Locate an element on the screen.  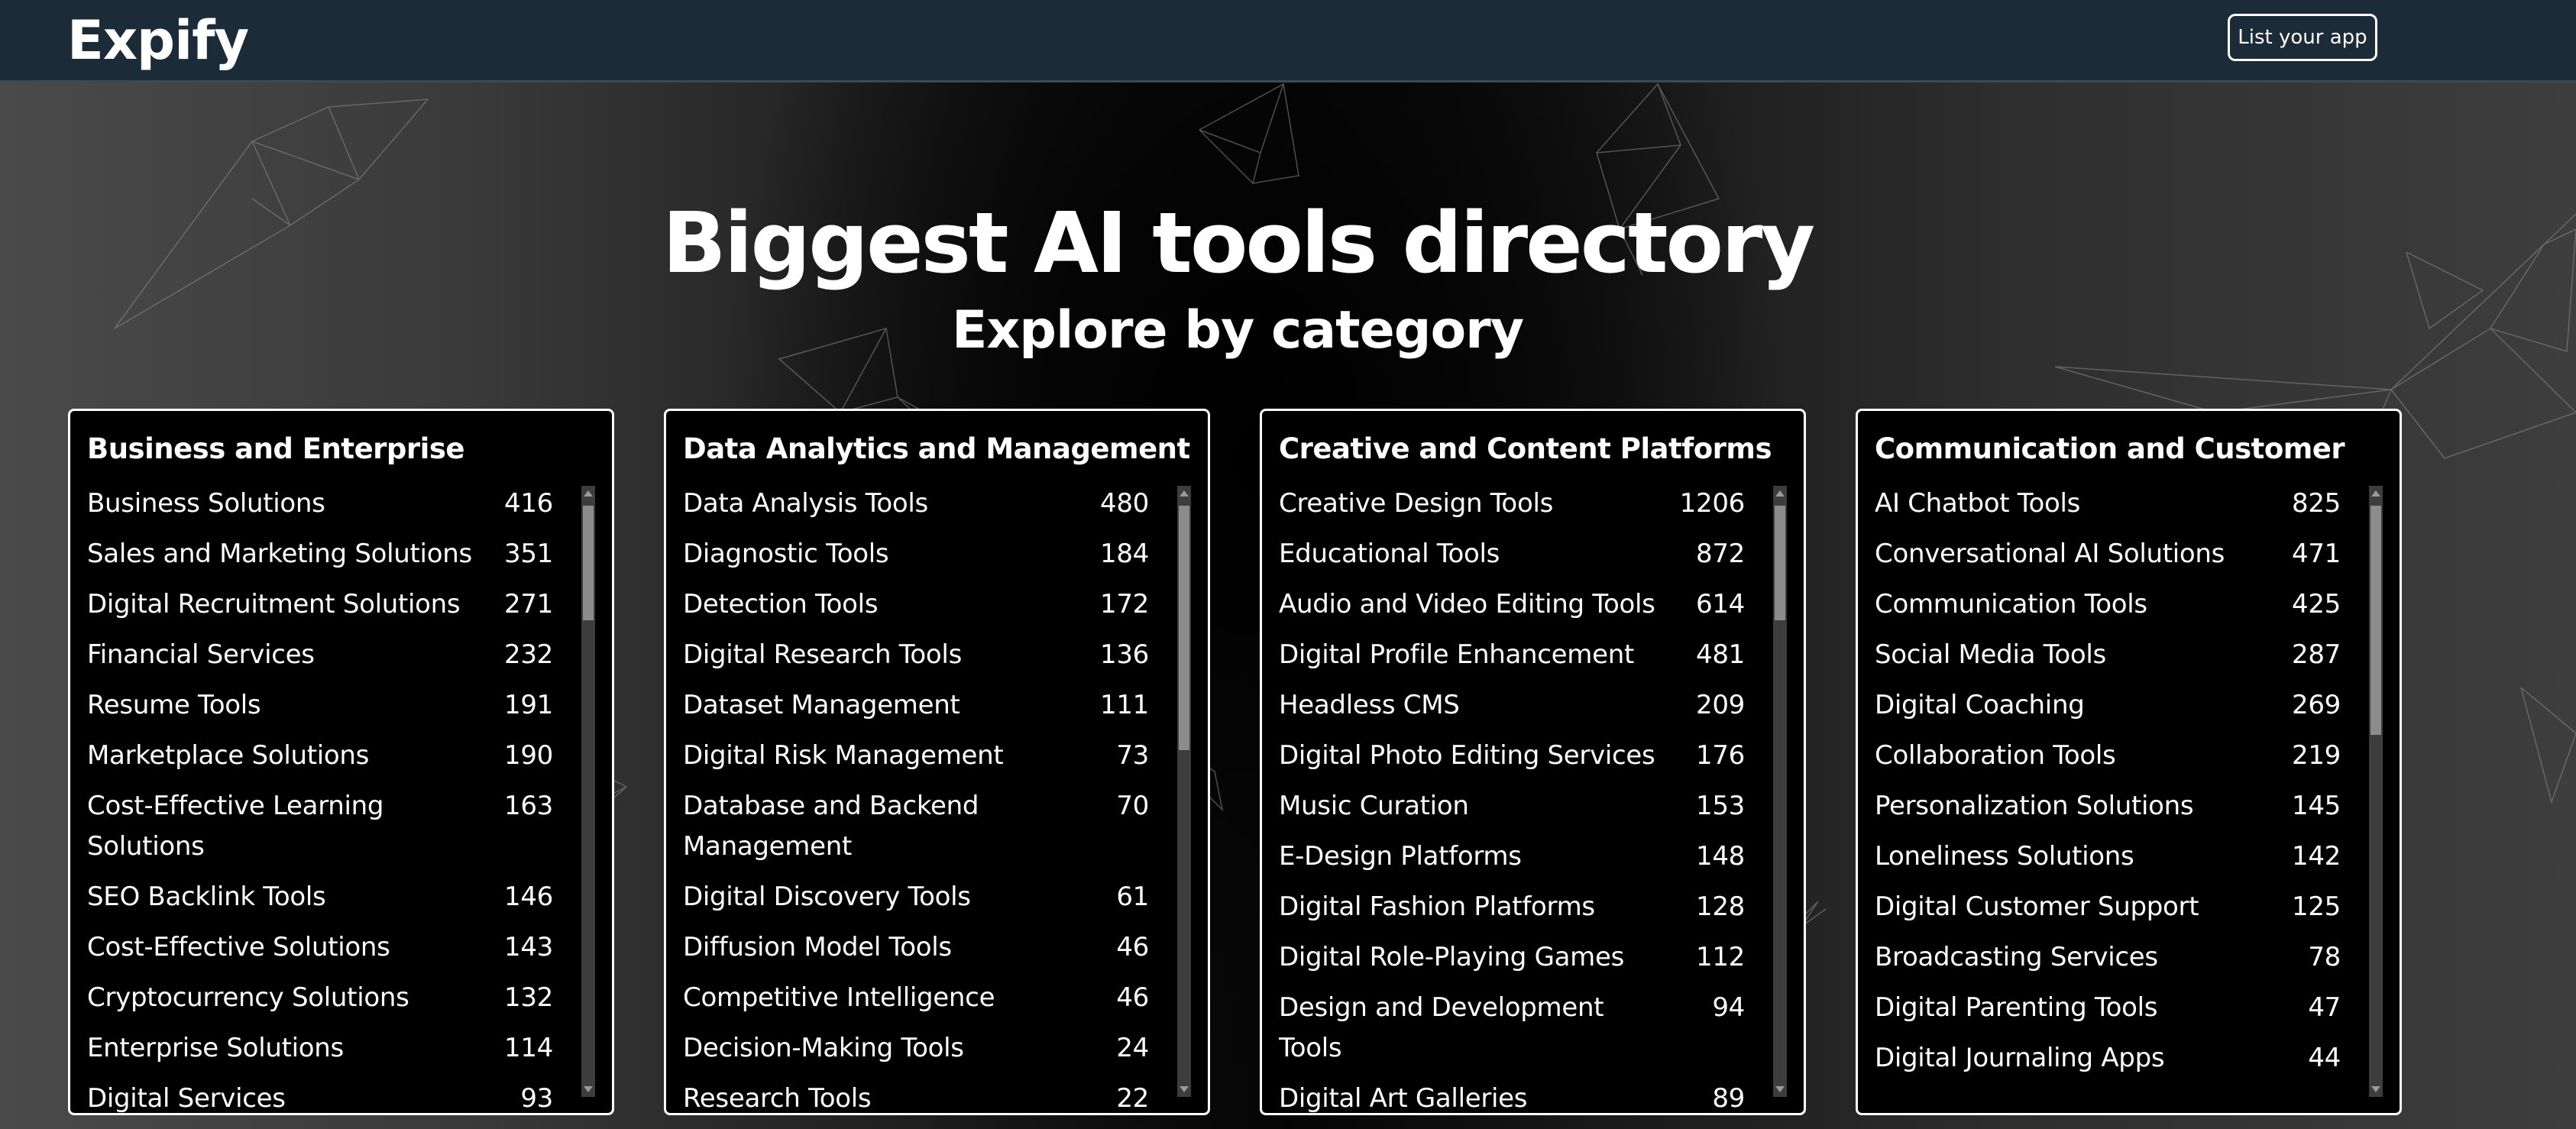
category-item: Database and Backend Management 70 is located at coordinates (916, 826).